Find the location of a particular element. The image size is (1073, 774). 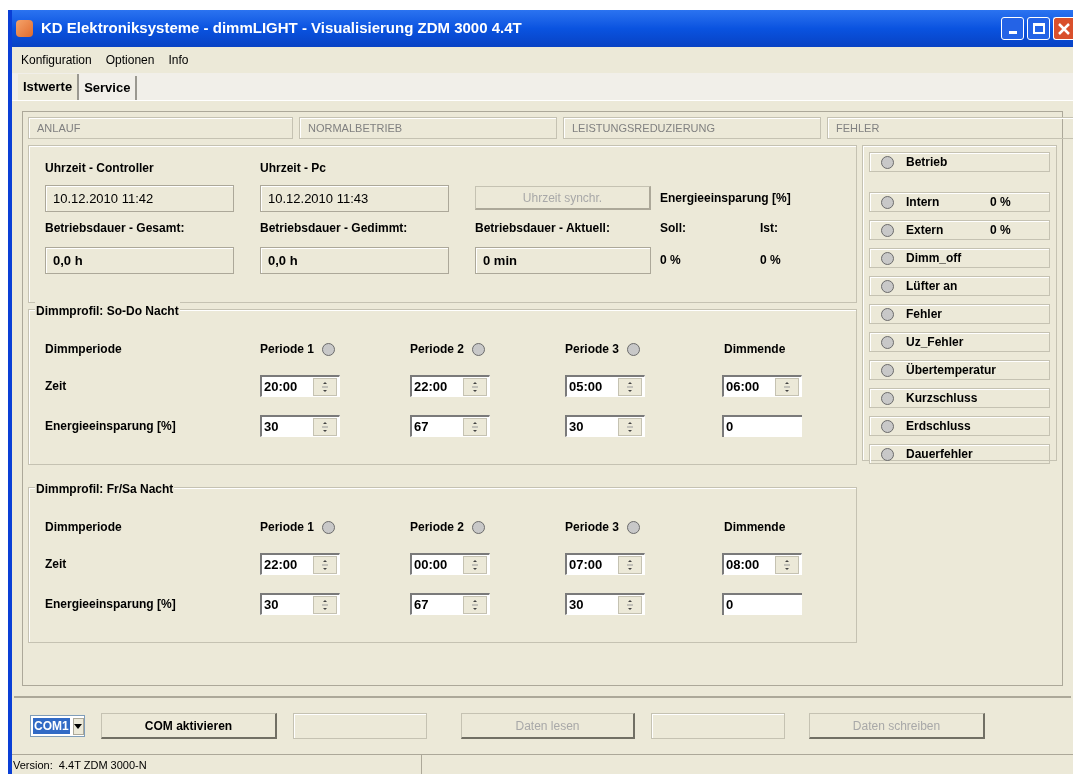

indicator-label: Erdschluss is located at coordinates (938, 426).